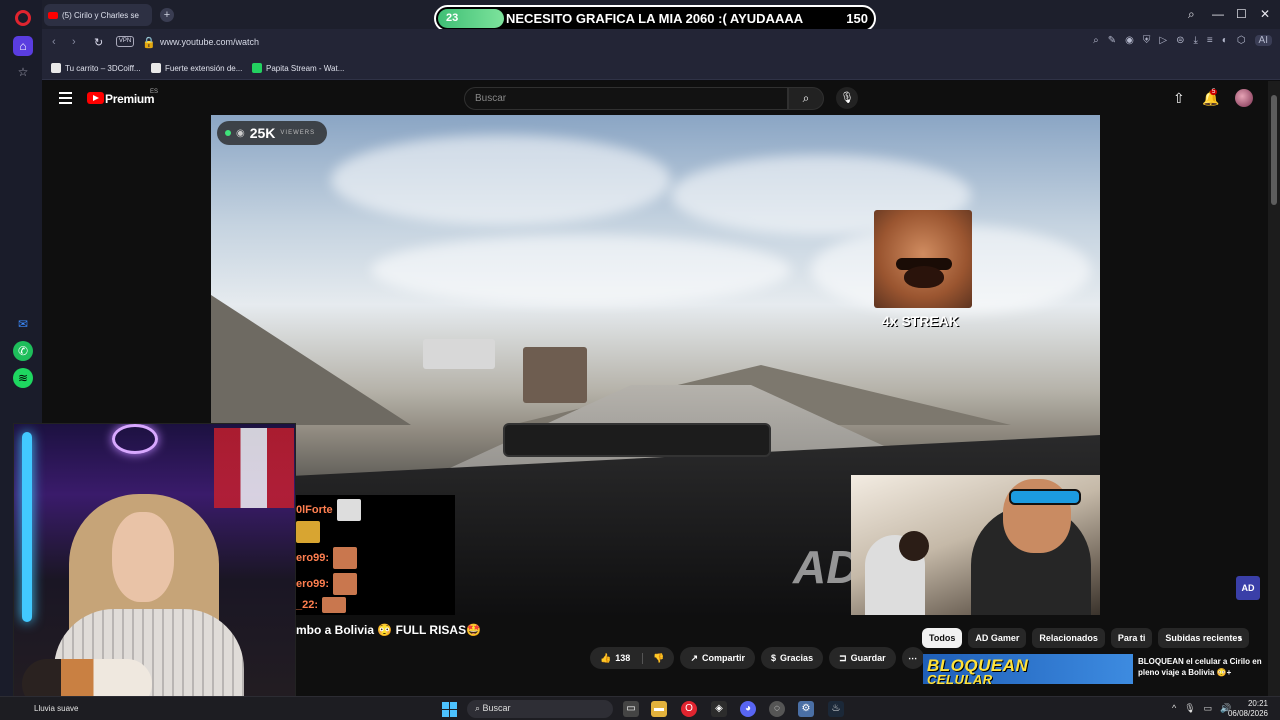 The image size is (1280, 720). What do you see at coordinates (1265, 14) in the screenshot?
I see `close-icon: ✕` at bounding box center [1265, 14].